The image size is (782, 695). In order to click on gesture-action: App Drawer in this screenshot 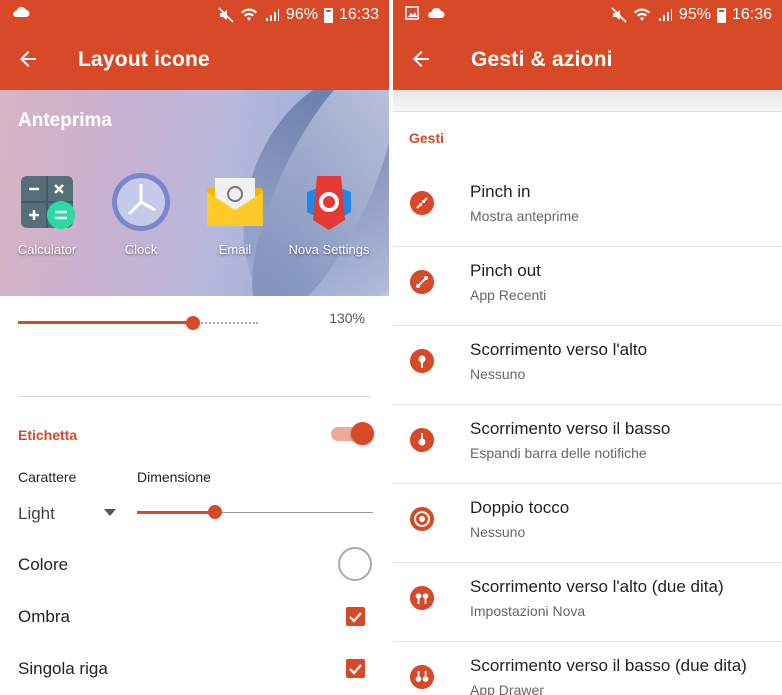, I will do `click(507, 688)`.